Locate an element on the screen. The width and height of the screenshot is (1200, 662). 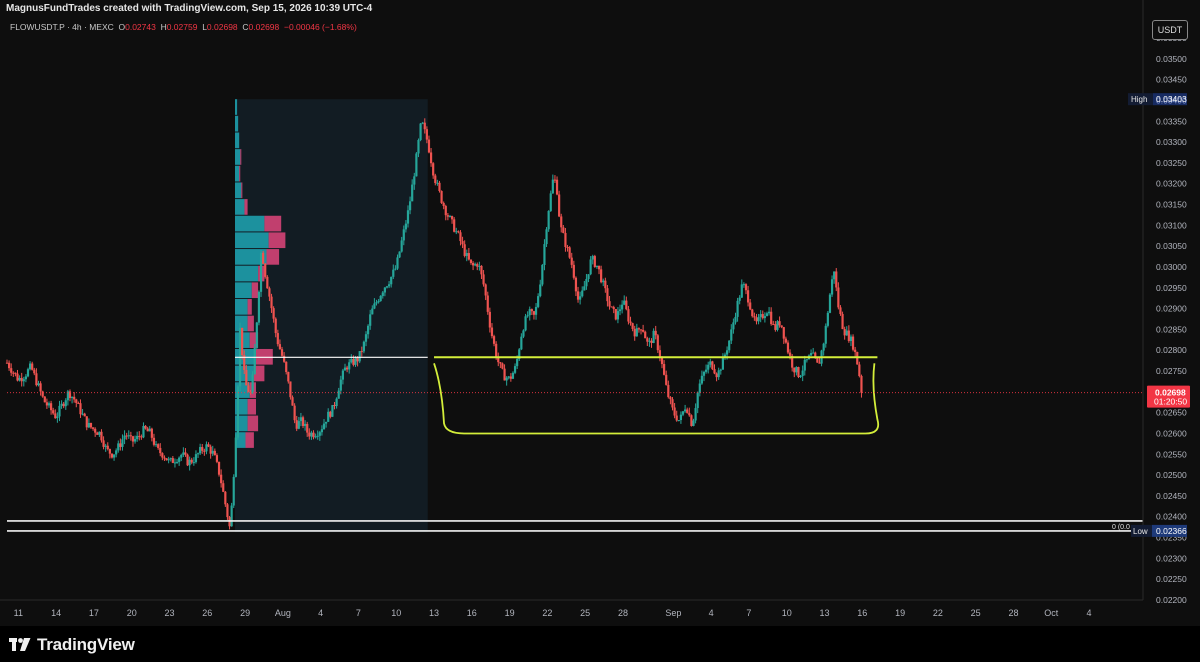
tradingview-logo: TradingView is located at coordinates (72, 645).